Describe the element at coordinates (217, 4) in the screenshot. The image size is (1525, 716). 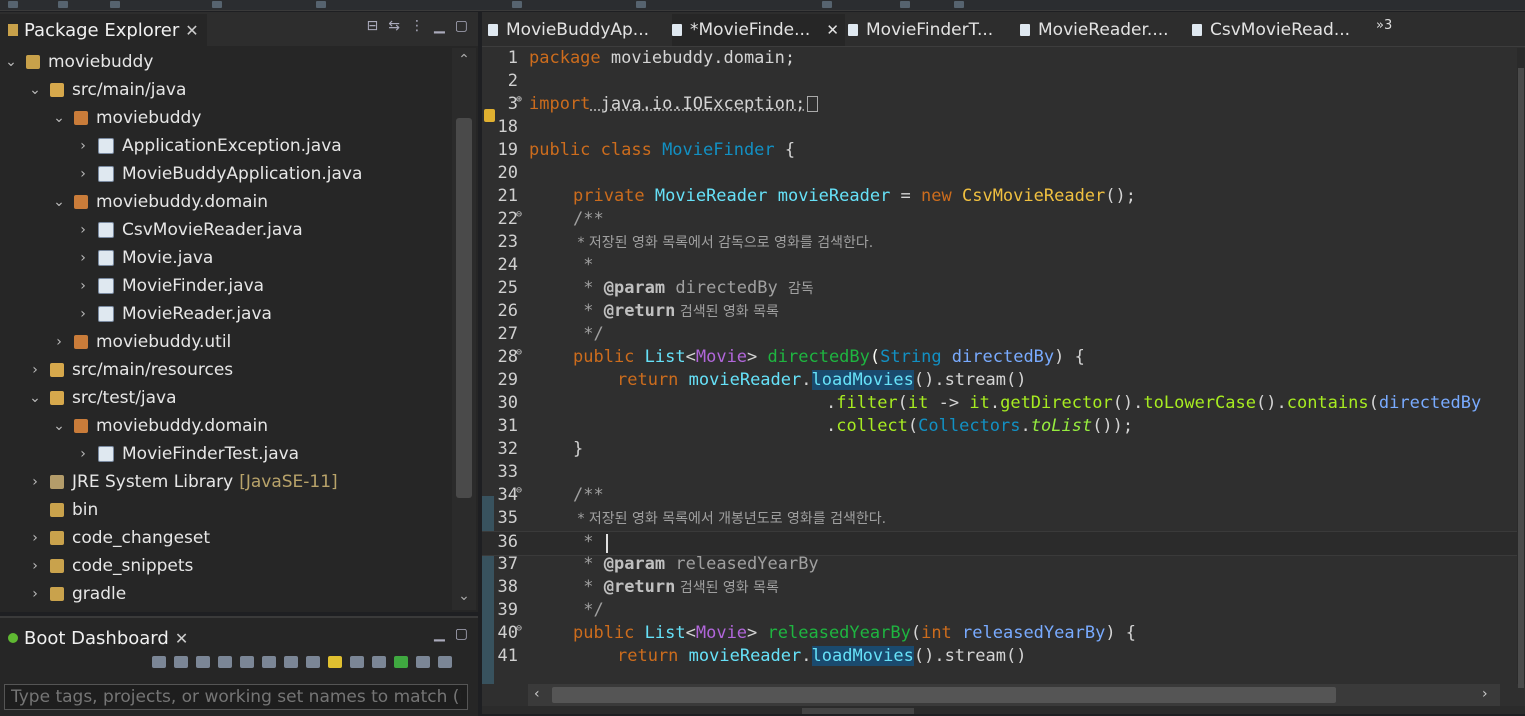
I see `open-type-icon` at that location.